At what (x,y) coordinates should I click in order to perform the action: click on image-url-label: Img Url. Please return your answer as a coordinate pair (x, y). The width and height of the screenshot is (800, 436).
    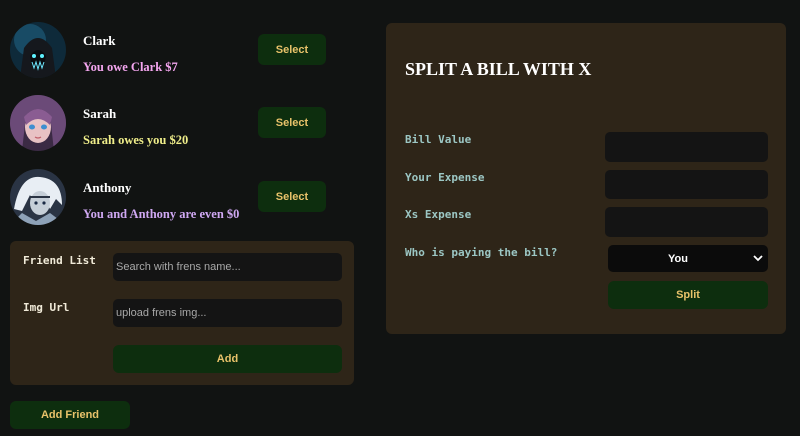
    Looking at the image, I should click on (46, 307).